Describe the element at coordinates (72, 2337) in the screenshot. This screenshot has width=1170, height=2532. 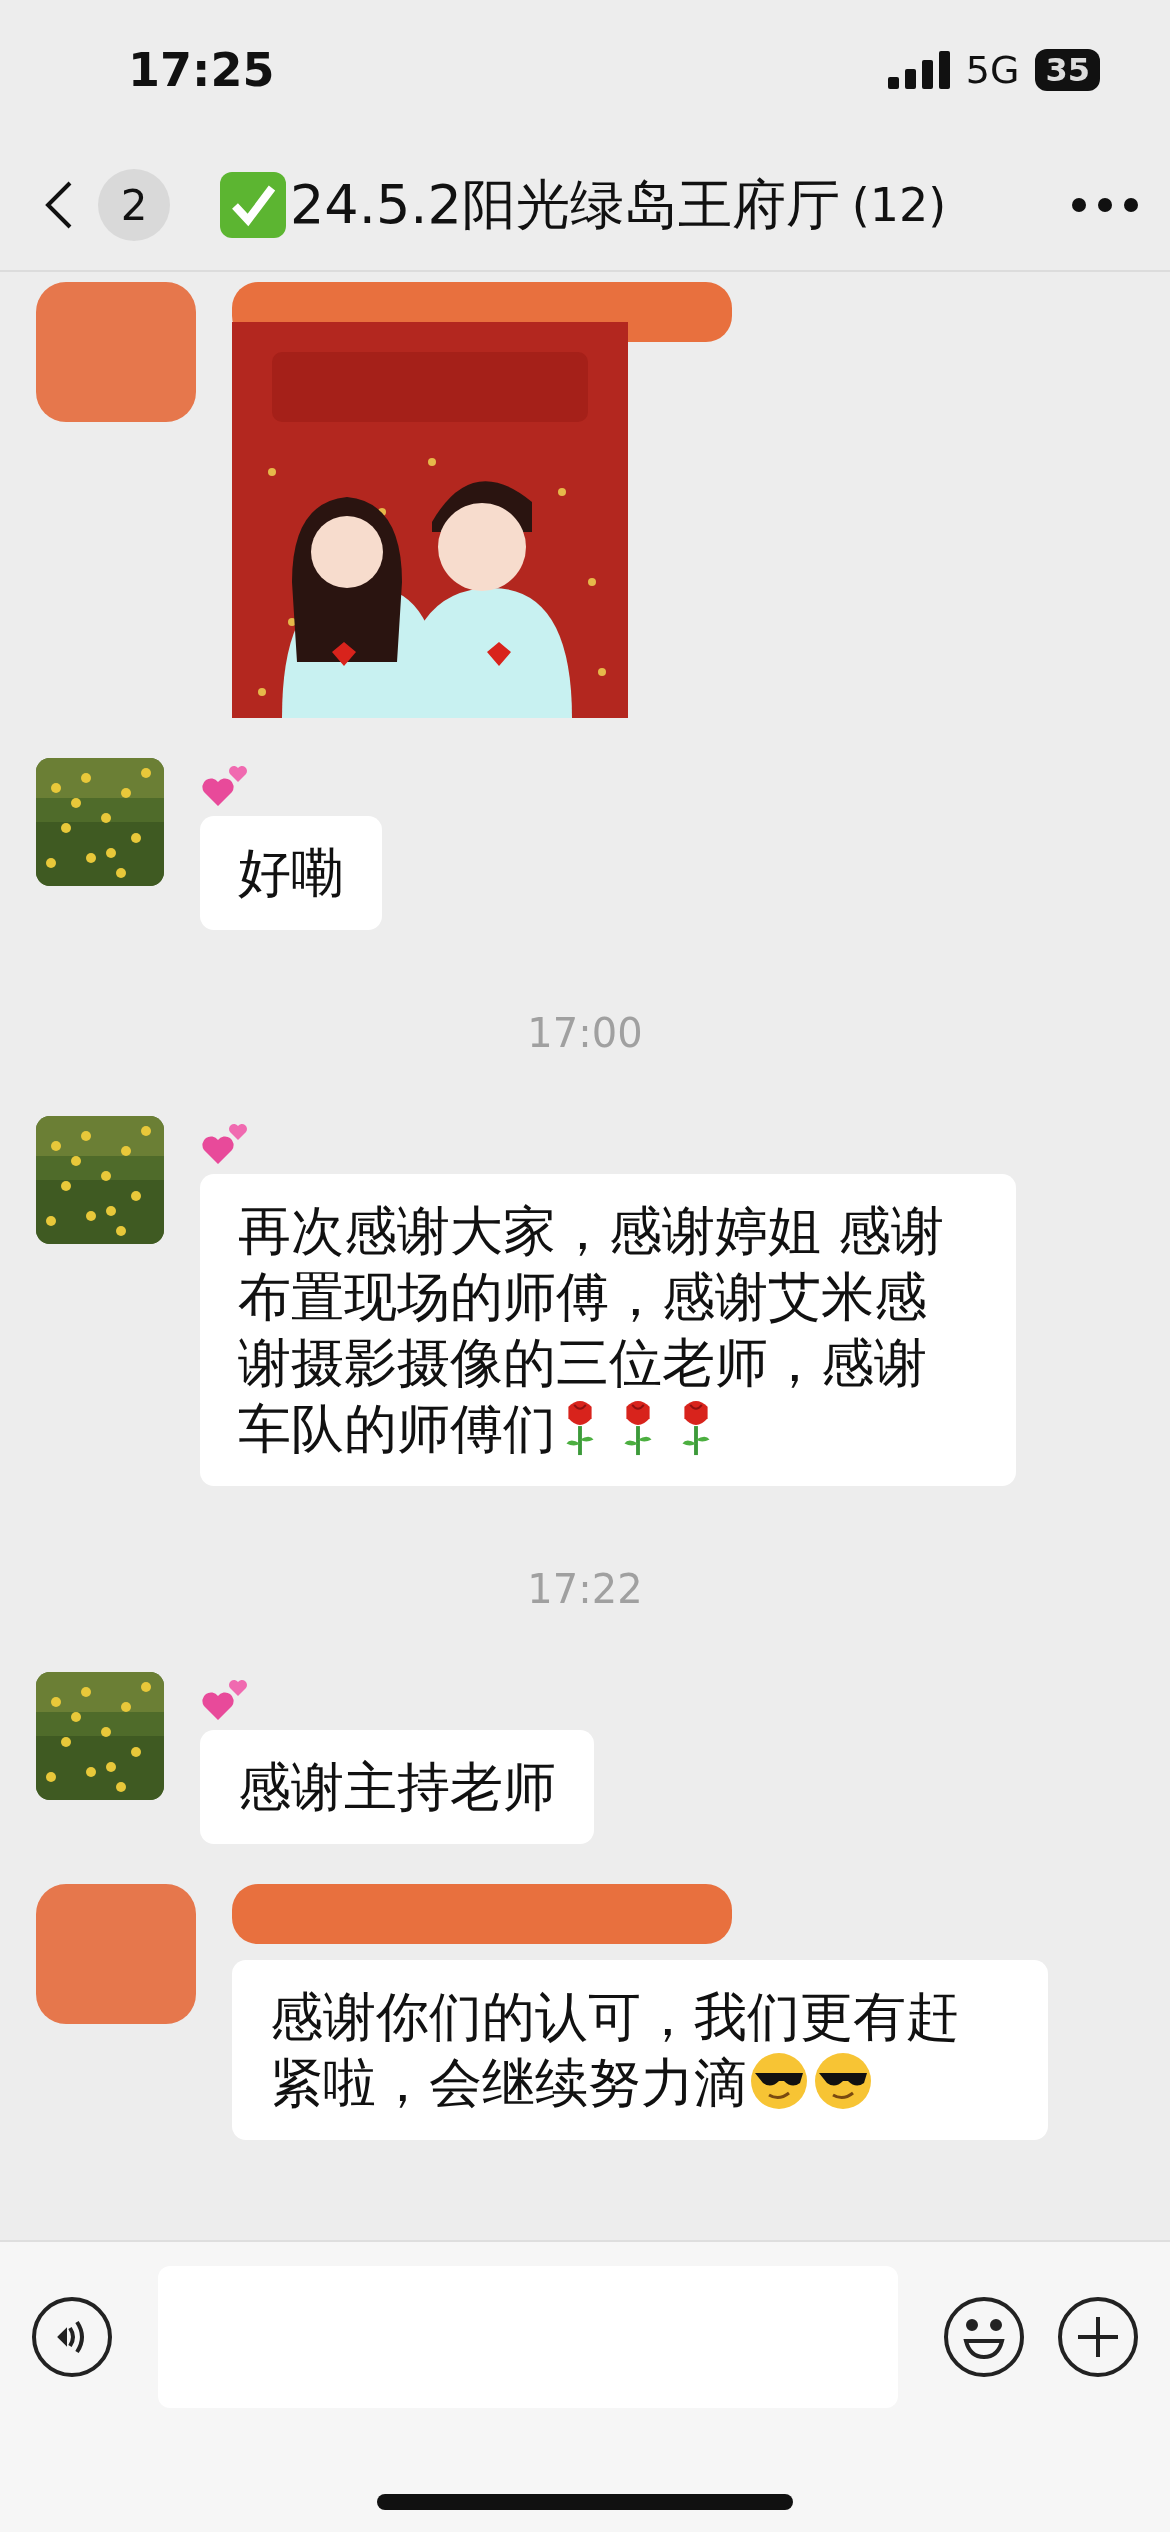
I see `voice-icon` at that location.